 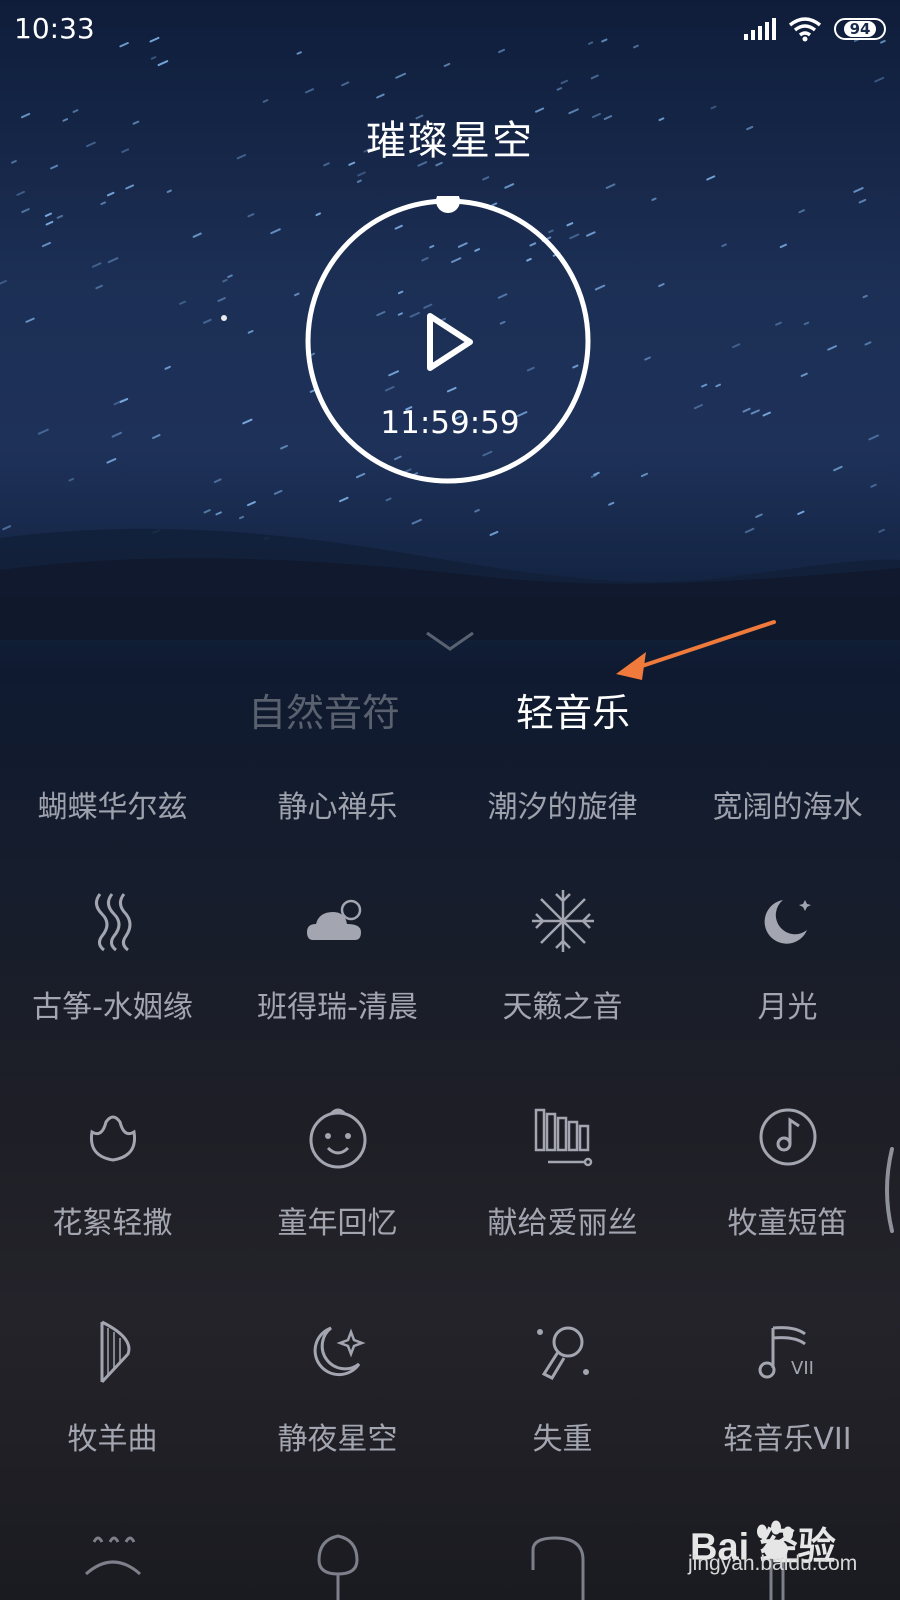 I want to click on track-label: 静夜星空, so click(x=337, y=1439).